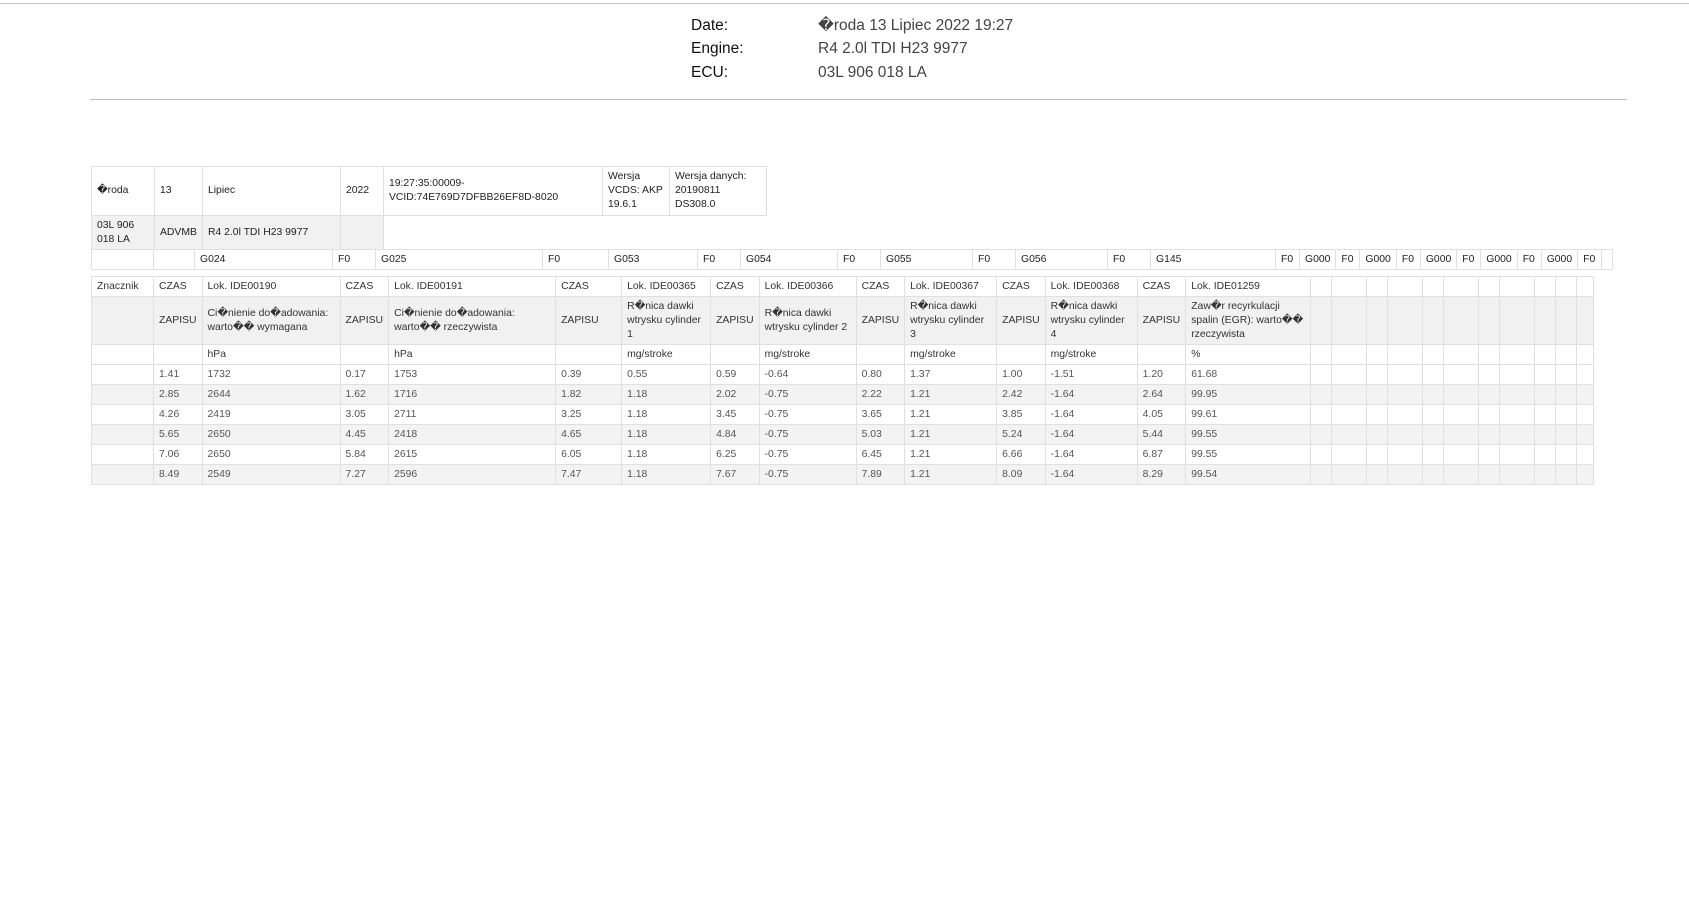 This screenshot has height=905, width=1689. I want to click on date-value: �roda 13 Lipiec 2022 19:27, so click(916, 26).